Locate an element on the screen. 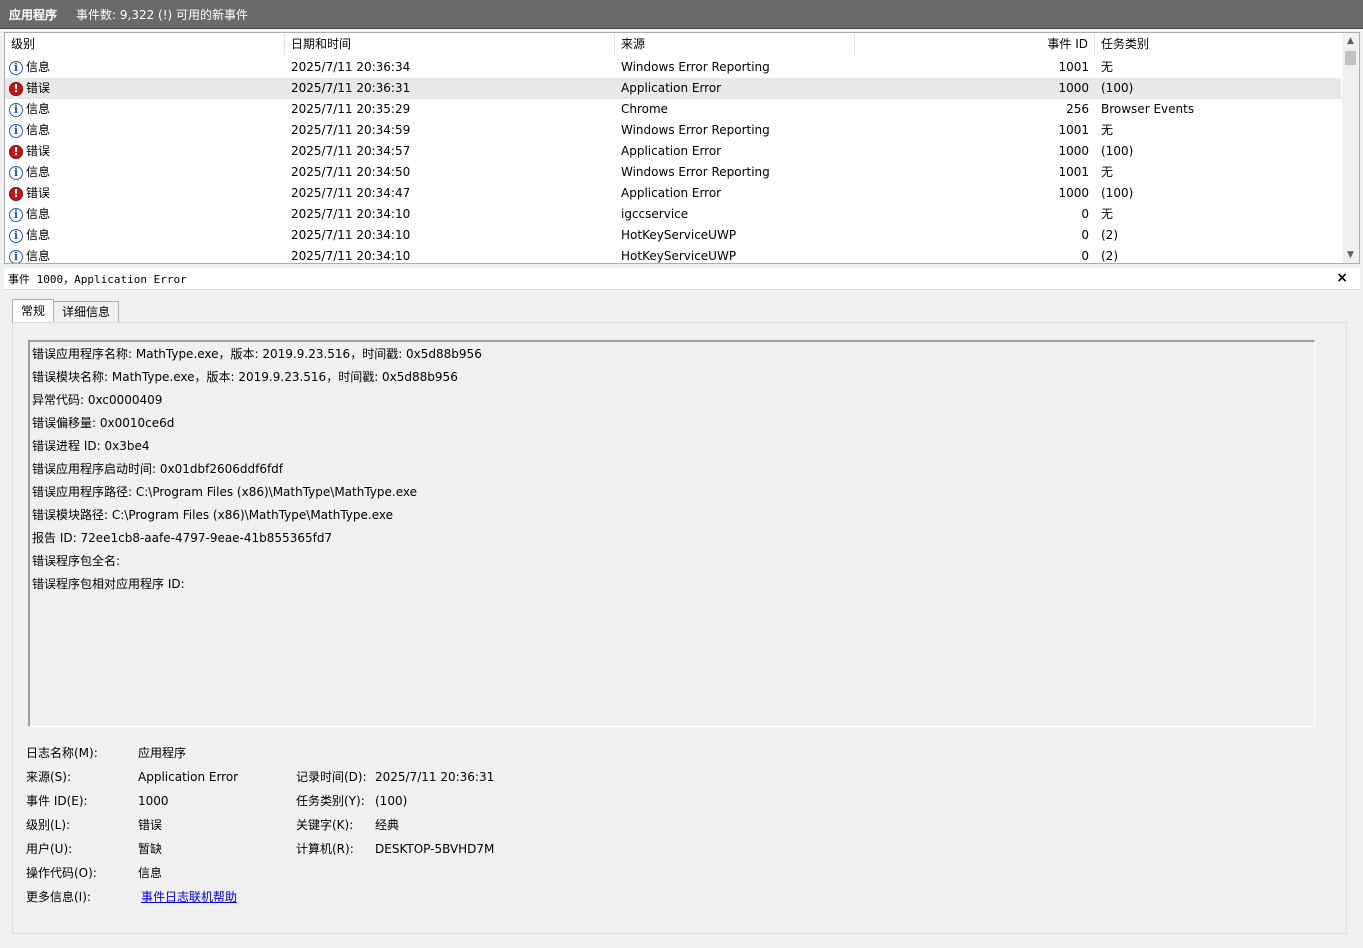 The image size is (1363, 948). task-category-label: 任务类别(Y): is located at coordinates (330, 801).